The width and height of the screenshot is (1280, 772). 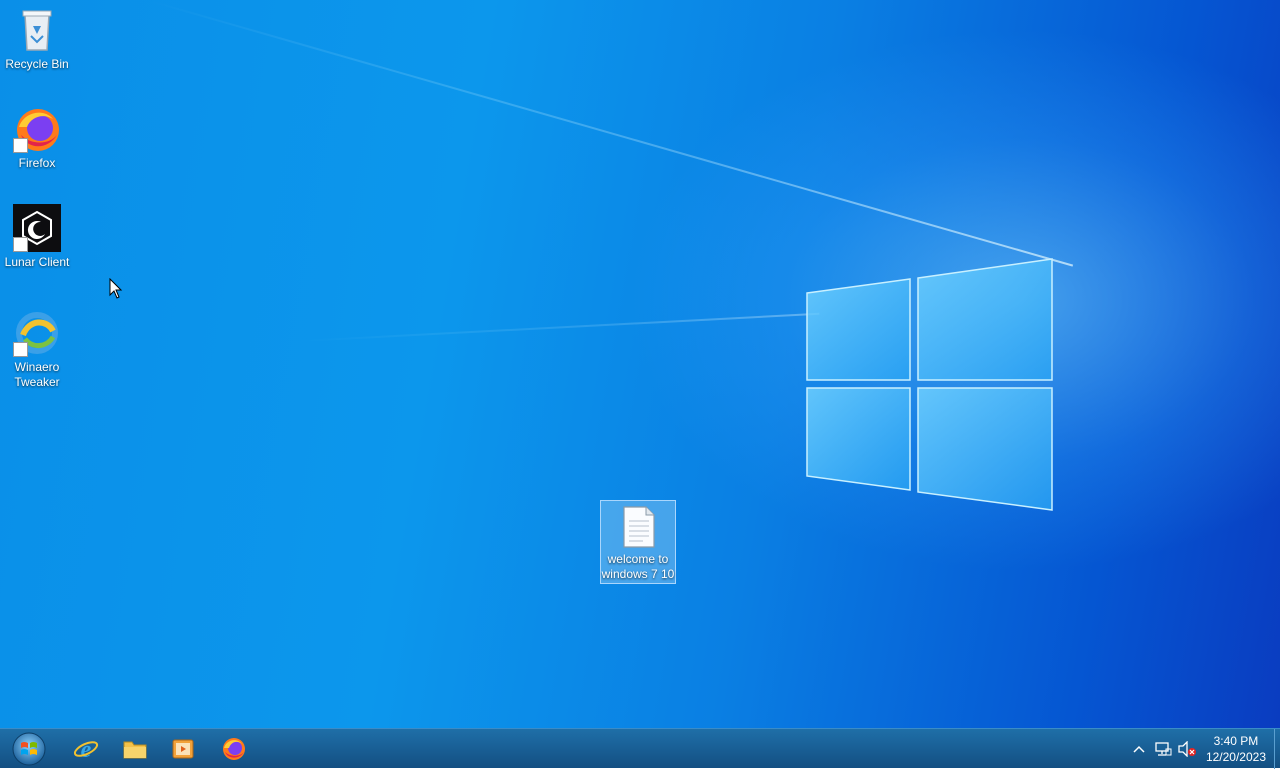 I want to click on taskbar-file-explorer, so click(x=135, y=749).